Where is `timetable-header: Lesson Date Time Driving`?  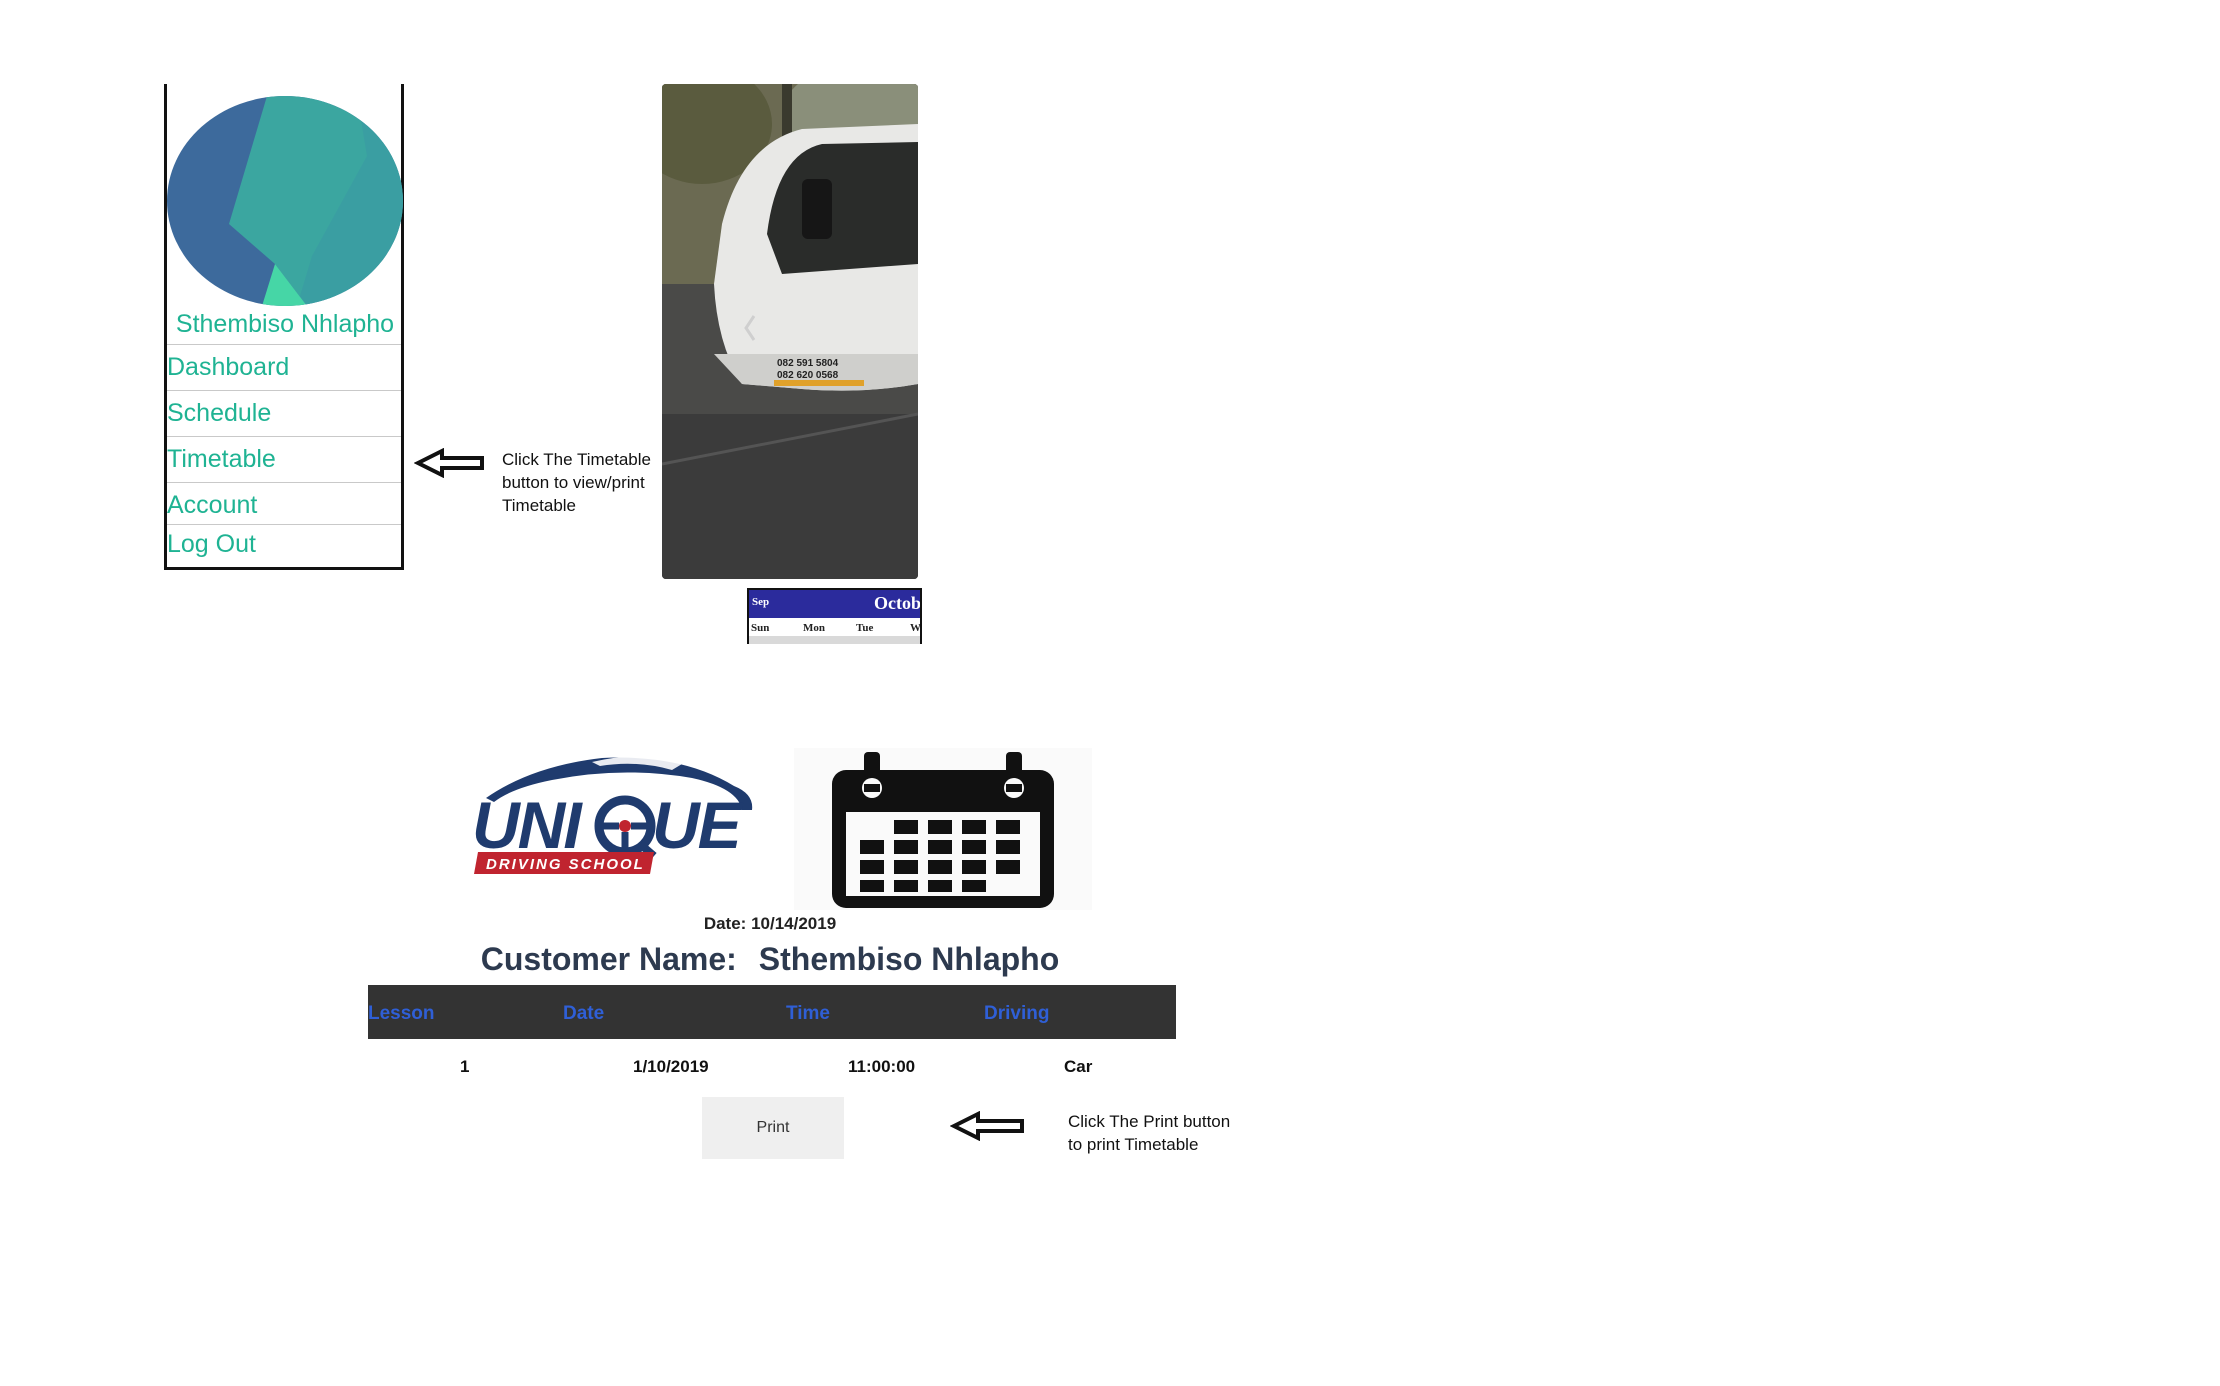 timetable-header: Lesson Date Time Driving is located at coordinates (772, 1012).